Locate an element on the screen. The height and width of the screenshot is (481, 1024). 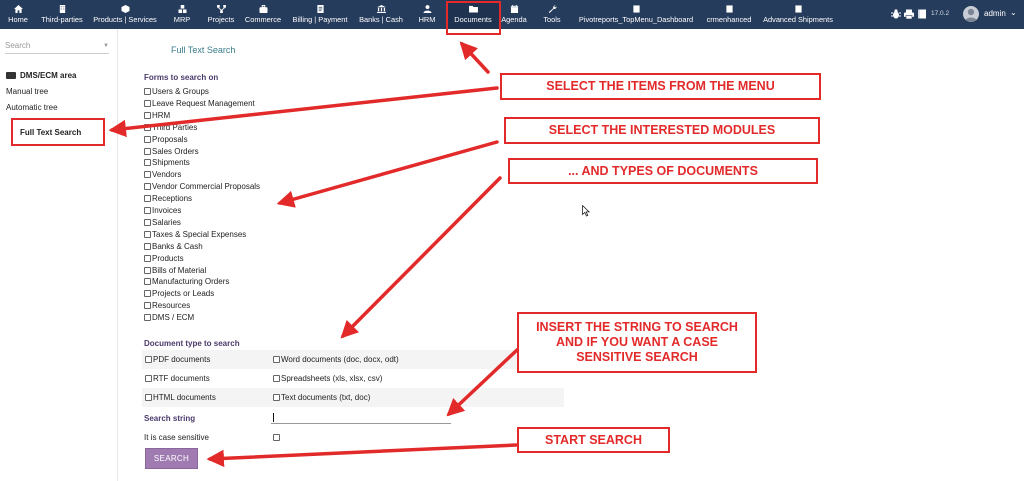
menu-label: Advanced Shipments is located at coordinates (798, 19).